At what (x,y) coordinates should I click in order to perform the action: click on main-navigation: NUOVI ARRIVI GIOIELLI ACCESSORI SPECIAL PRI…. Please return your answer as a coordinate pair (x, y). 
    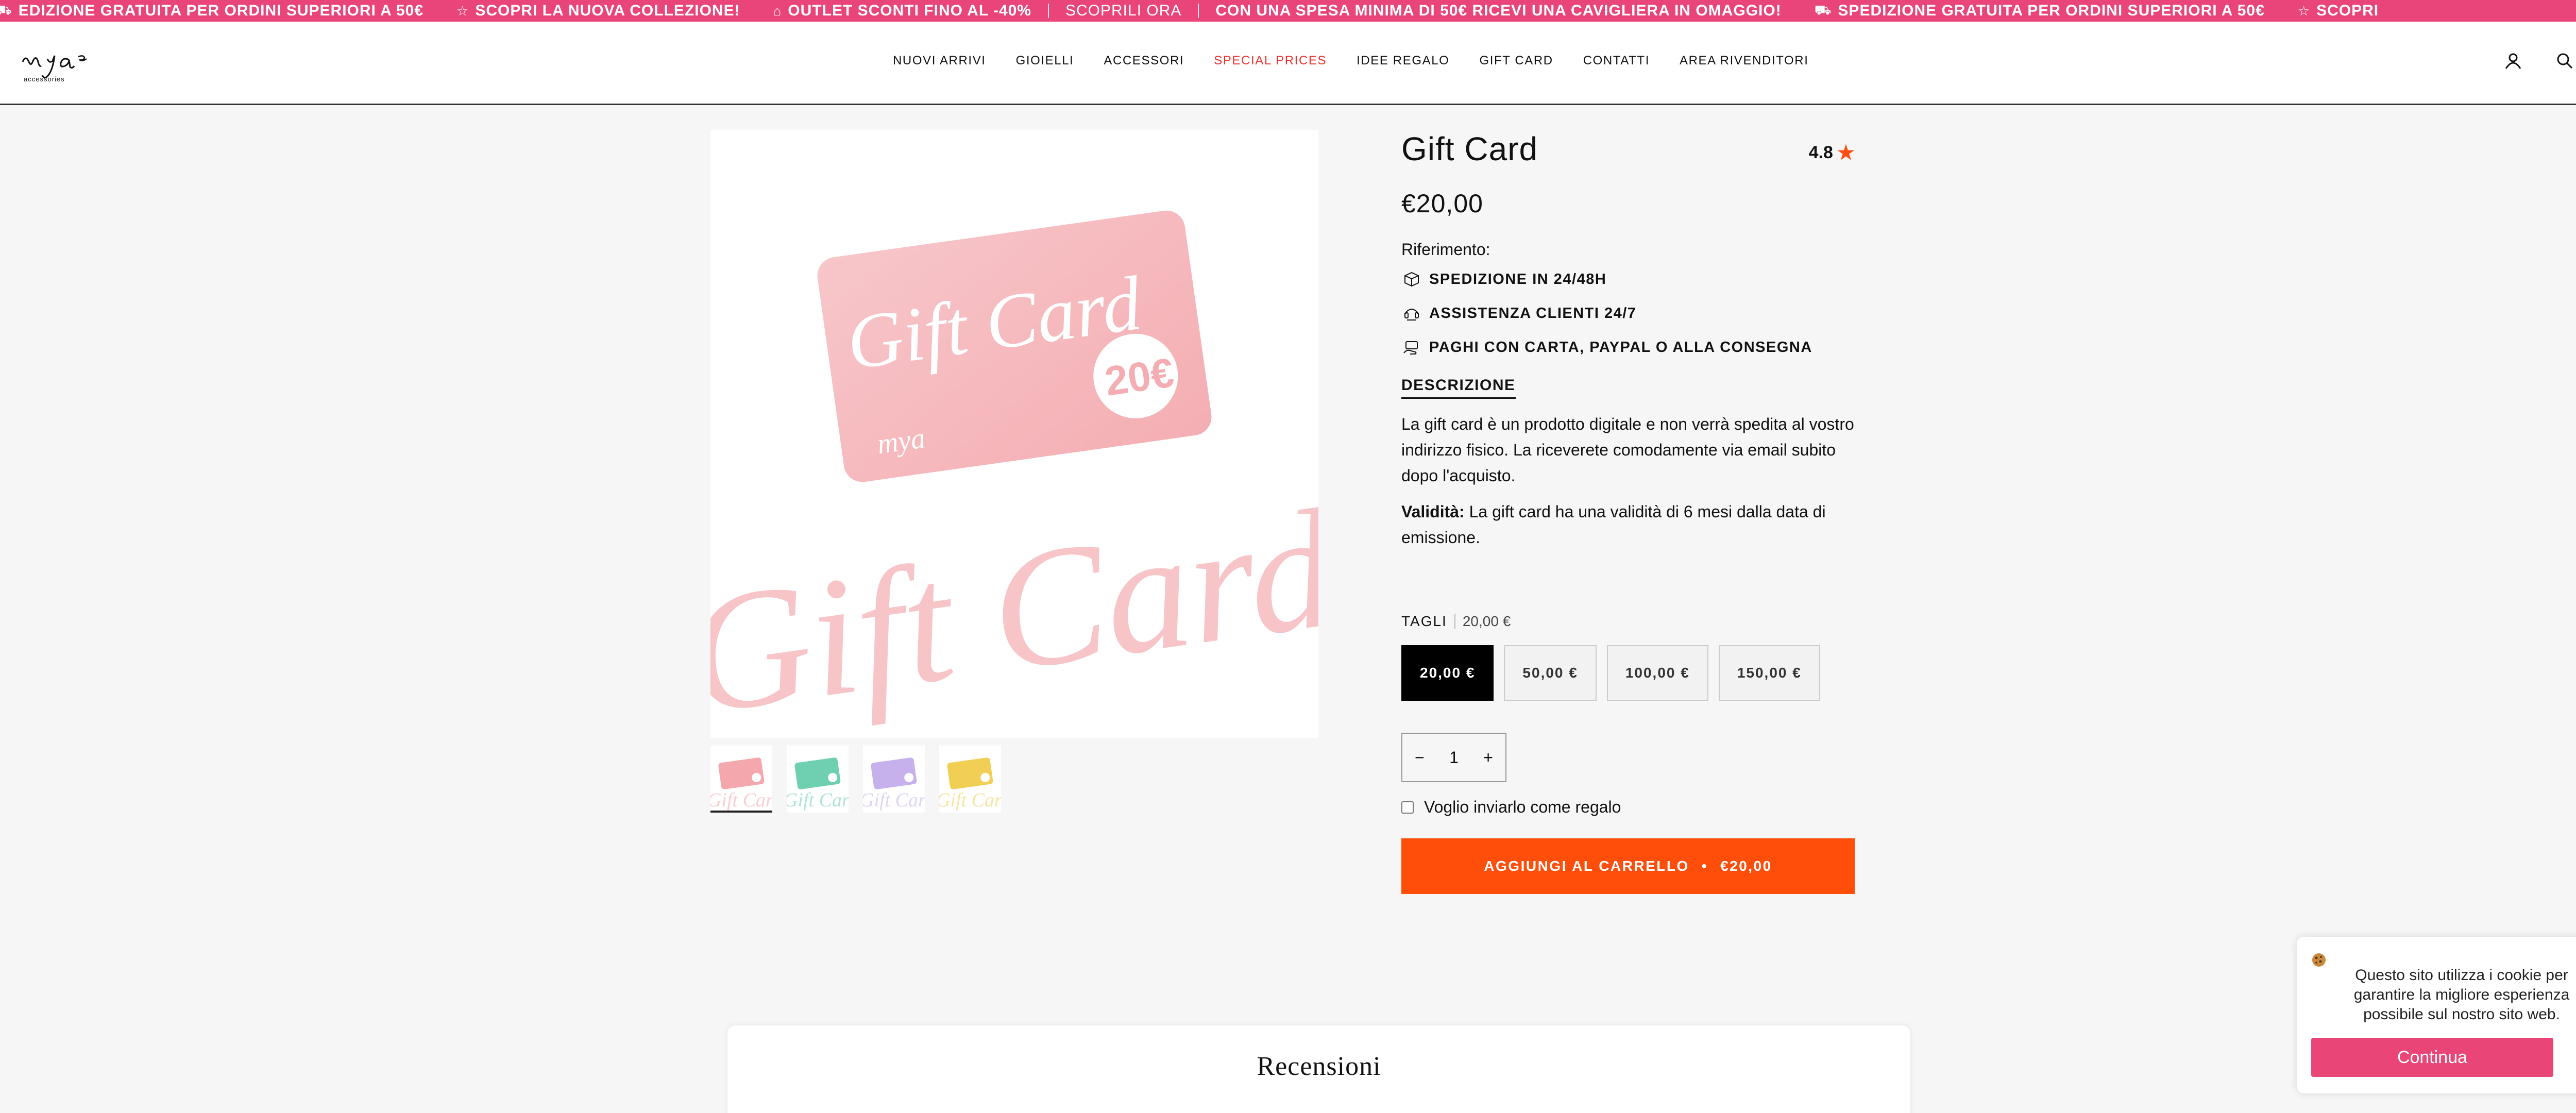
    Looking at the image, I should click on (1366, 61).